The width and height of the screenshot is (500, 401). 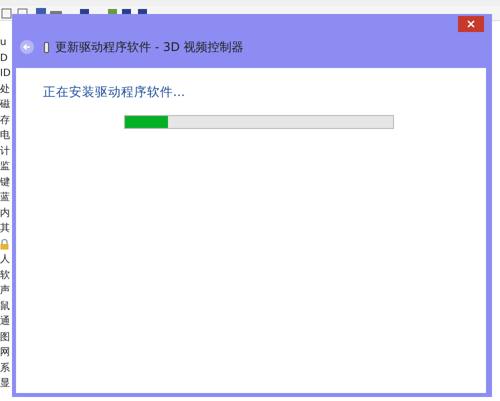 I want to click on tree-item: 网, so click(x=5, y=352).